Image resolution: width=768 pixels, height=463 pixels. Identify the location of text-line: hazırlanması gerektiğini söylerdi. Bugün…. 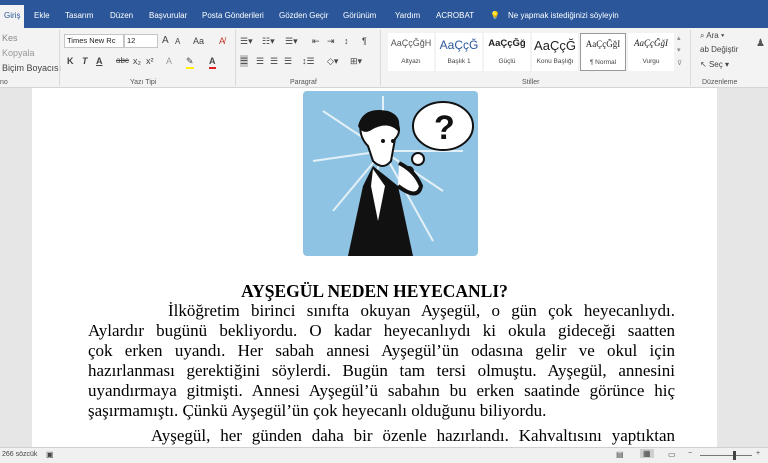
(381, 370).